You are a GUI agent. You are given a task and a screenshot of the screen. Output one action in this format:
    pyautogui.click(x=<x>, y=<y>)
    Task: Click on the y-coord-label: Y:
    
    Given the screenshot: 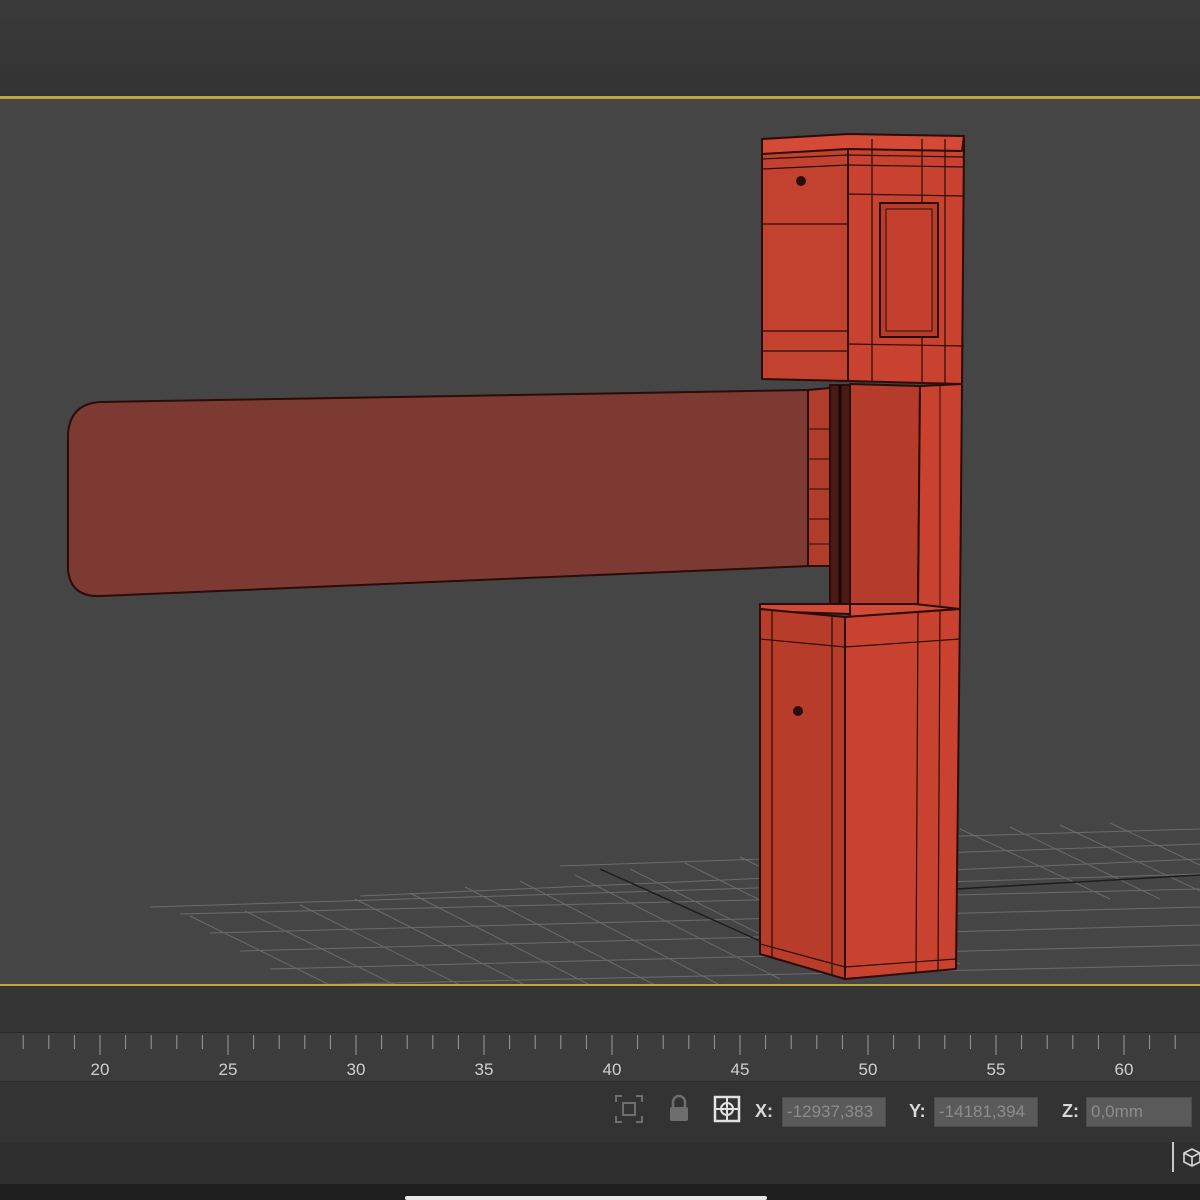 What is the action you would take?
    pyautogui.click(x=917, y=1111)
    